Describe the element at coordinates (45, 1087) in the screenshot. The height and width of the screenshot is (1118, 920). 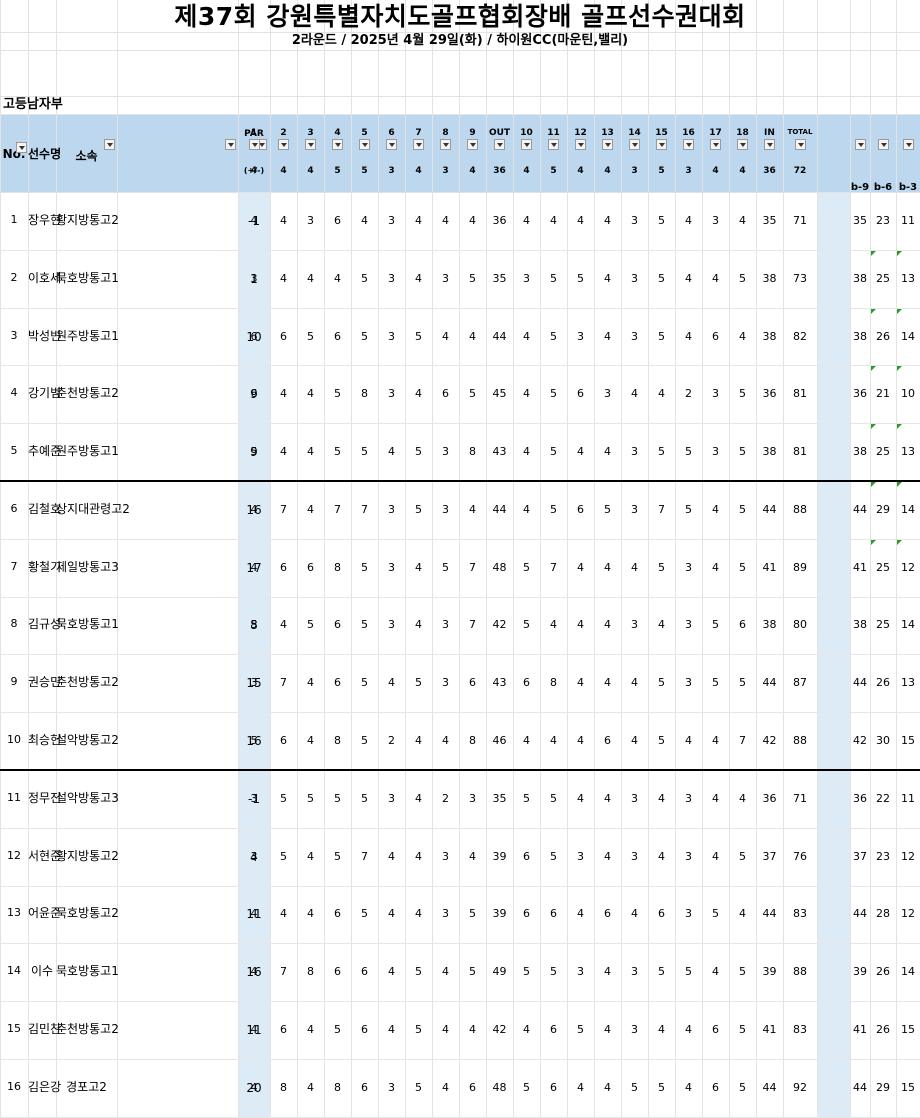
I see `player-name: 김은강` at that location.